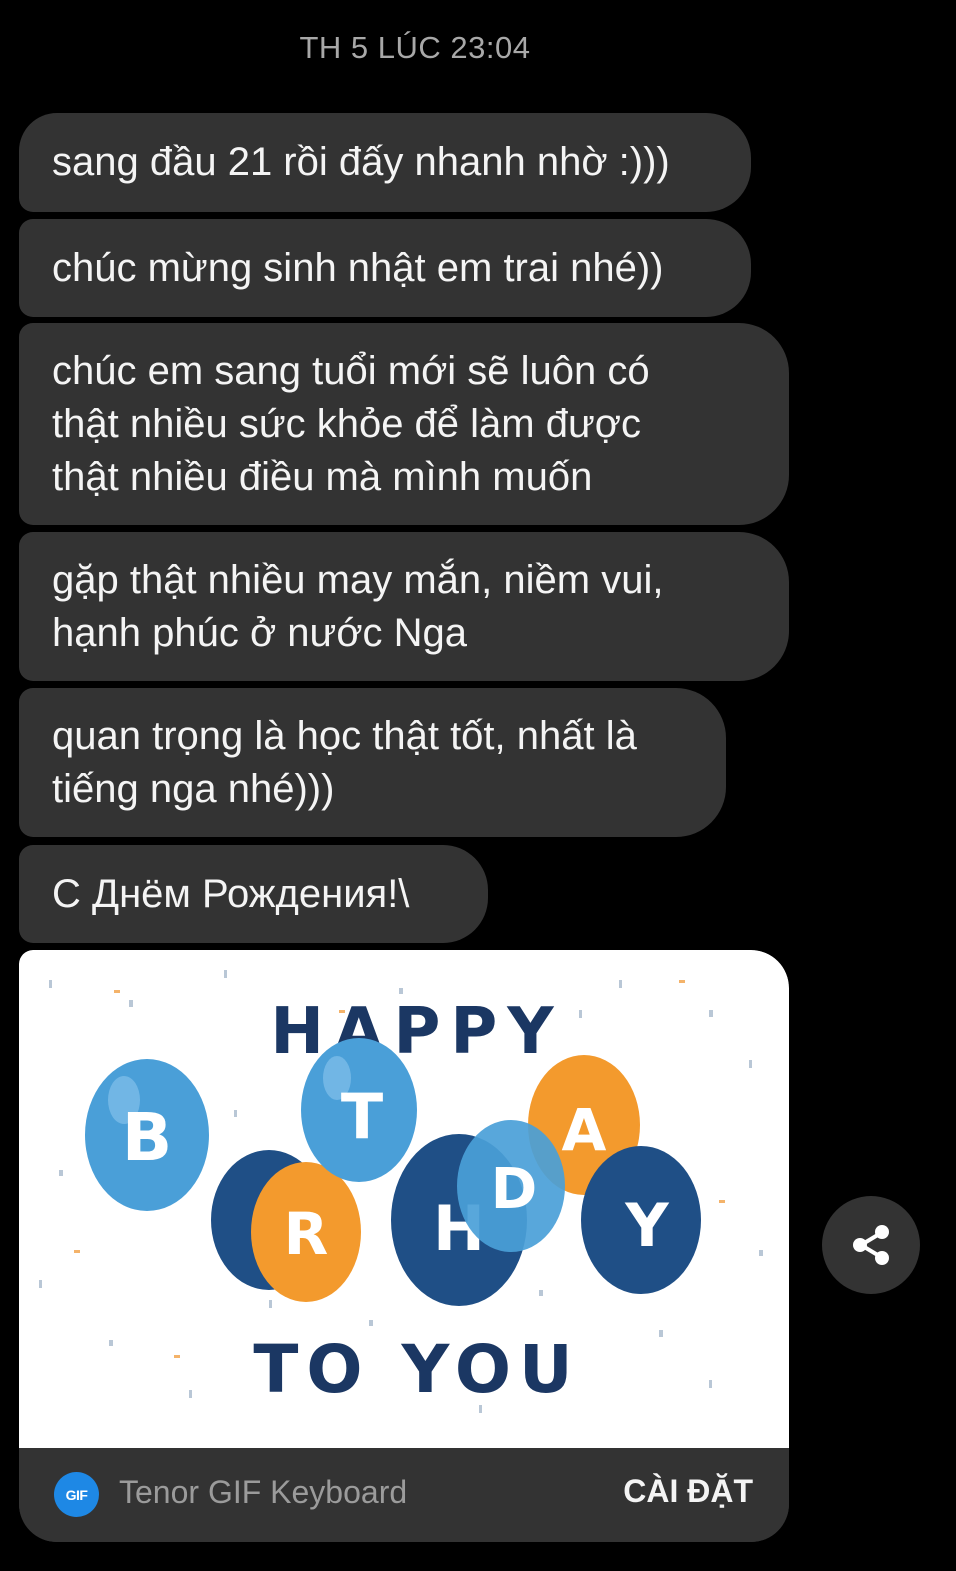  Describe the element at coordinates (416, 1369) in the screenshot. I see `gif-text-to-you: TO YOU` at that location.